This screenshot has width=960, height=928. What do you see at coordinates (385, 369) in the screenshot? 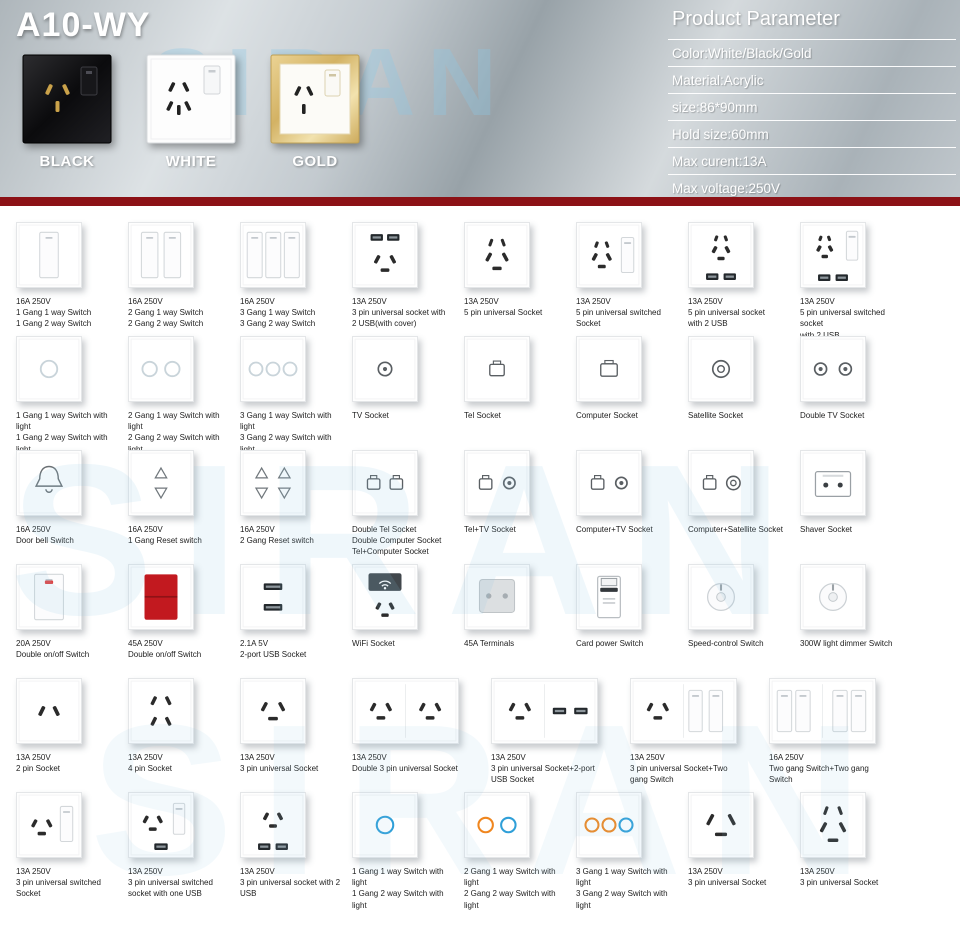
I see `tv-image` at bounding box center [385, 369].